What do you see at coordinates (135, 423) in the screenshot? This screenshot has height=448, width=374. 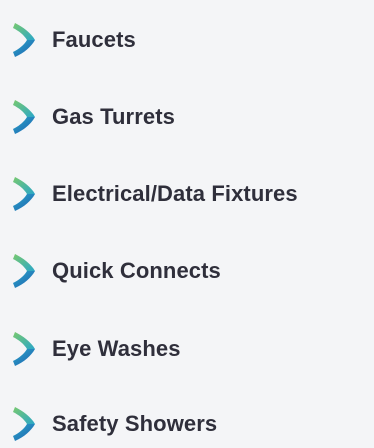 I see `category-label: Safety Showers` at bounding box center [135, 423].